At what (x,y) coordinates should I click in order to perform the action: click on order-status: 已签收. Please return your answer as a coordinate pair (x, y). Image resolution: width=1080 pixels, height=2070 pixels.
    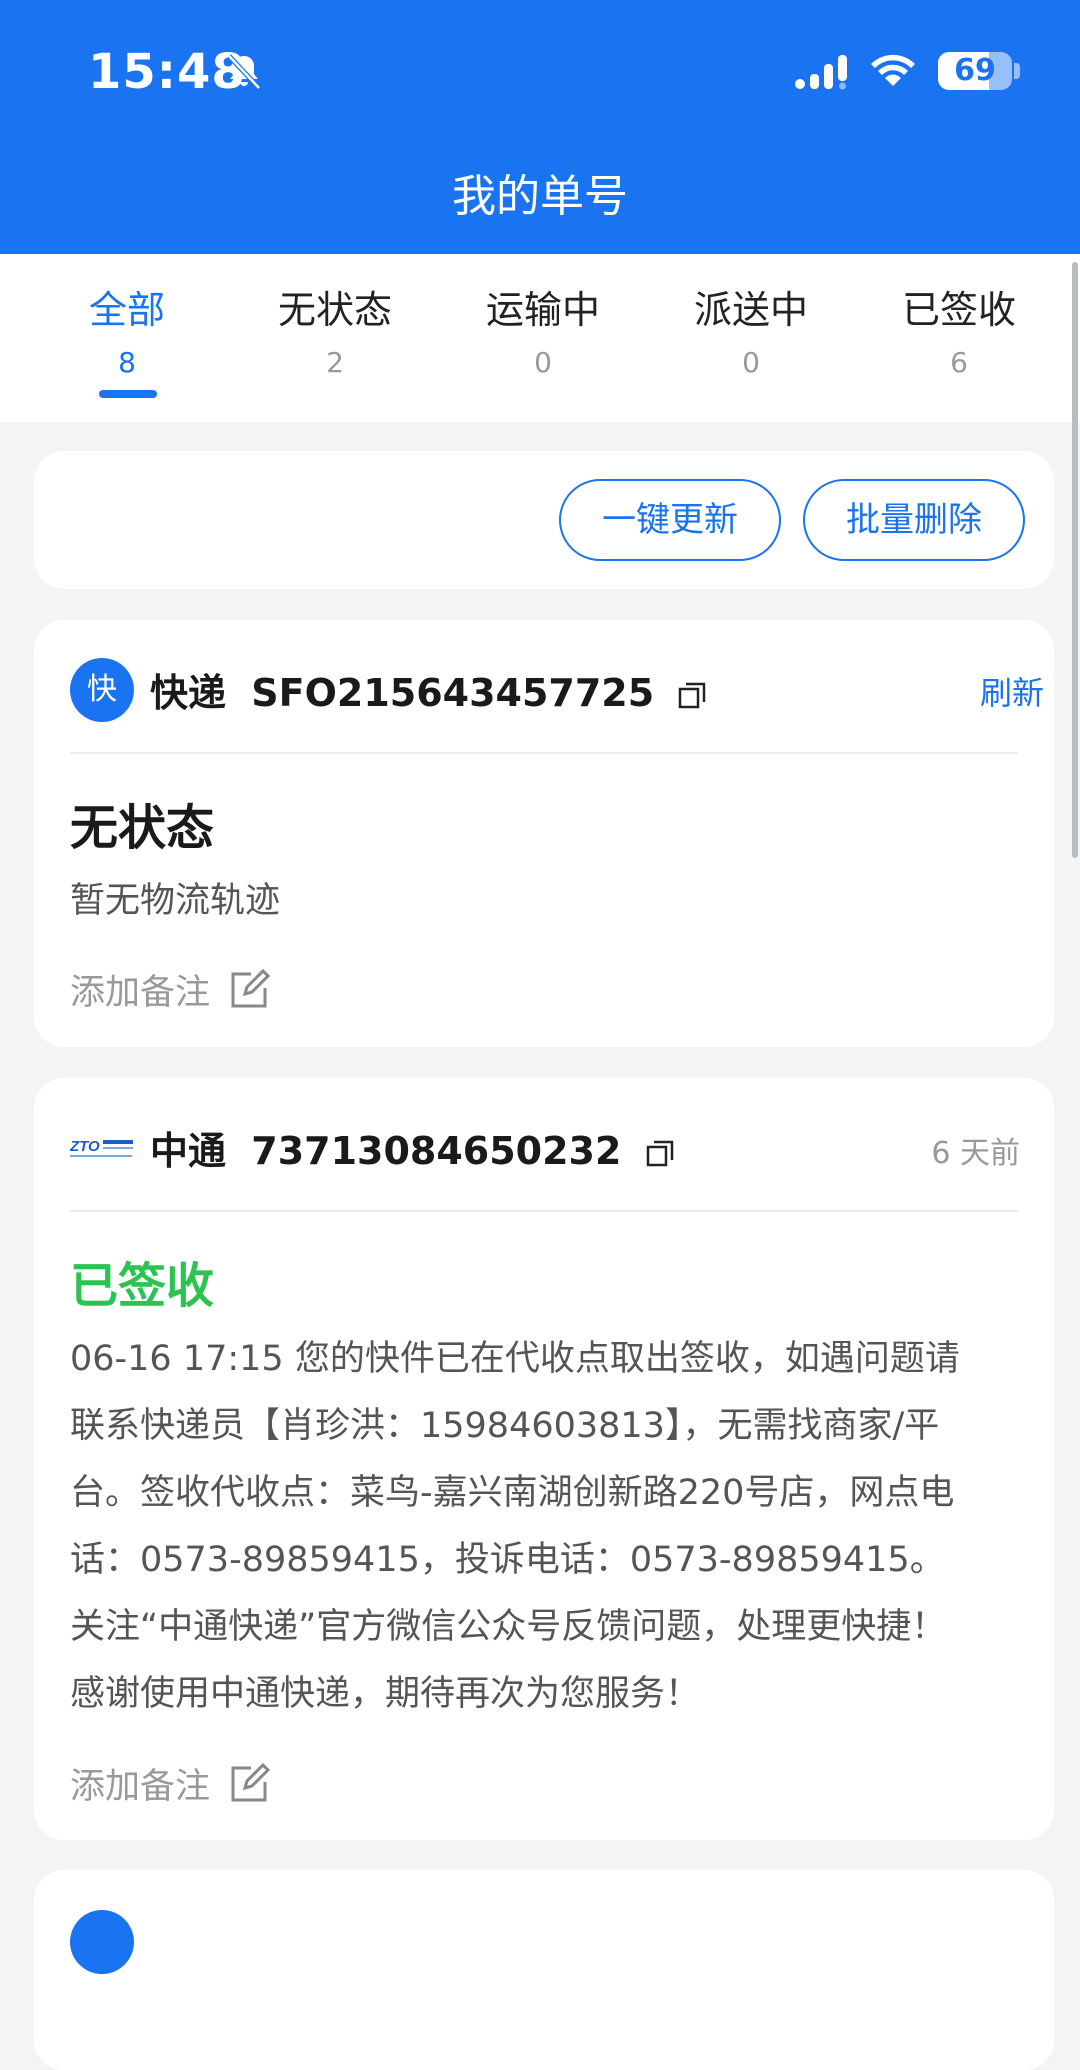
    Looking at the image, I should click on (142, 1286).